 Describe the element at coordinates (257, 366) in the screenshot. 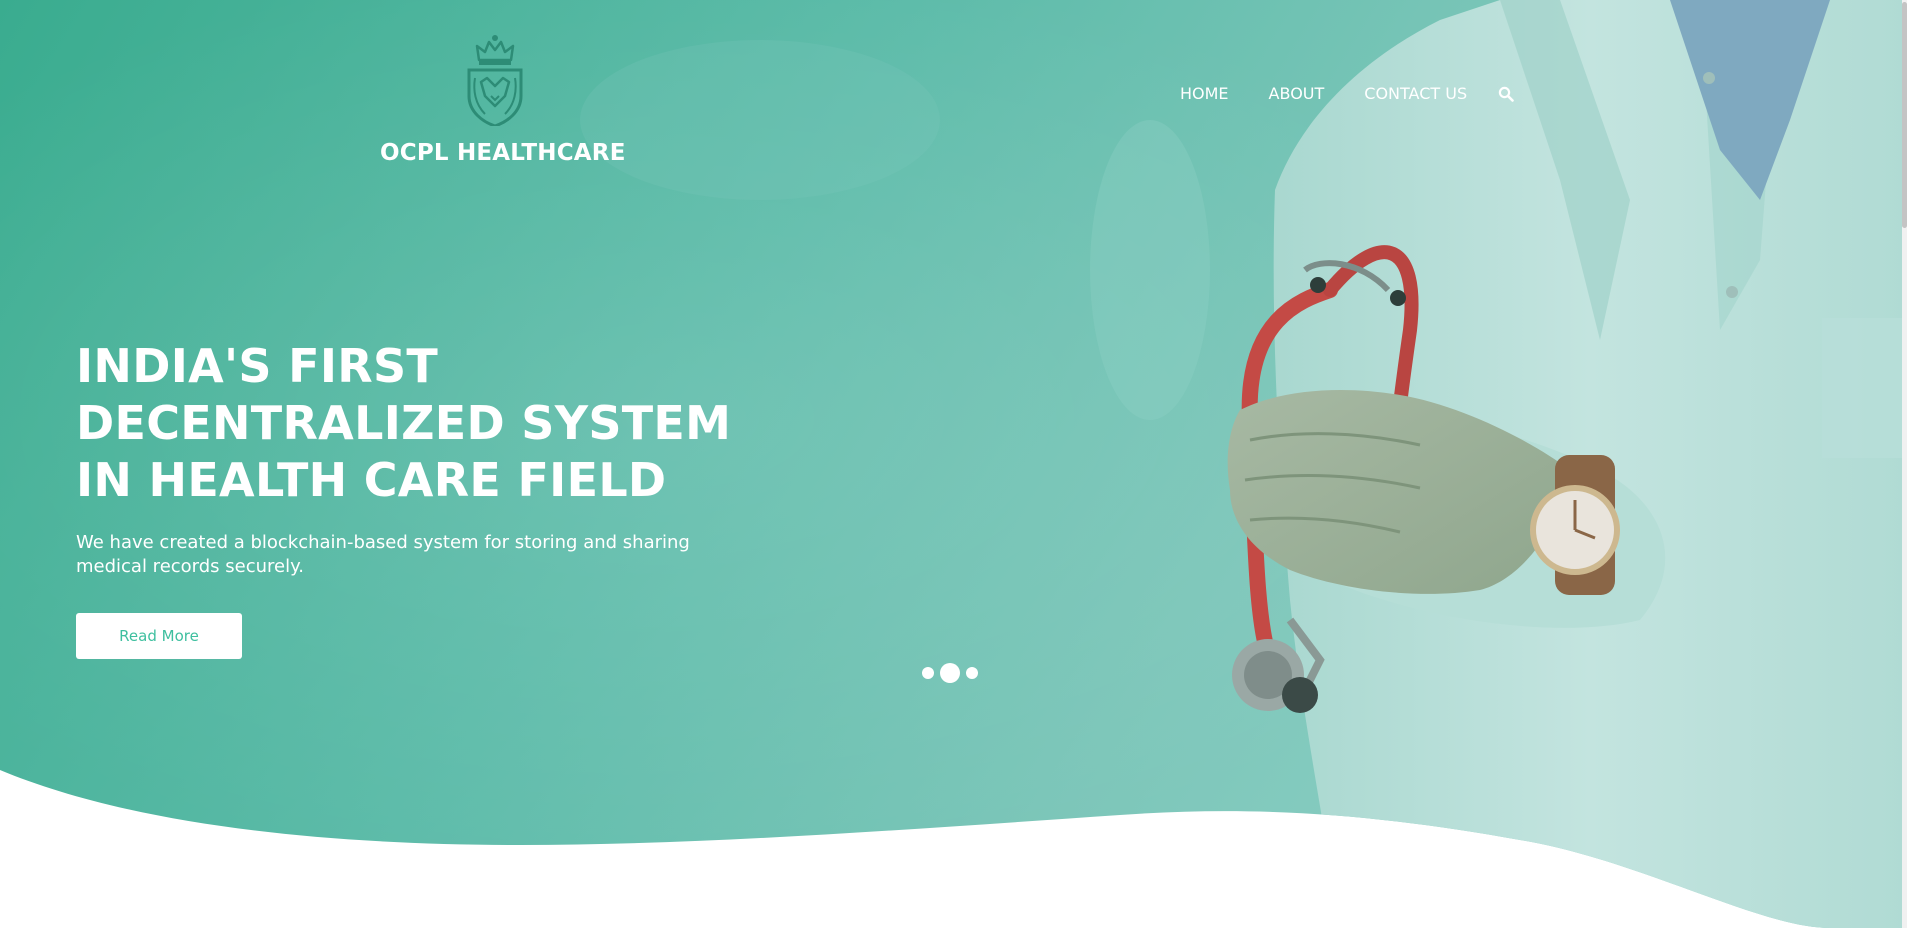

I see `headline-line-1: INDIA'S FIRST` at that location.